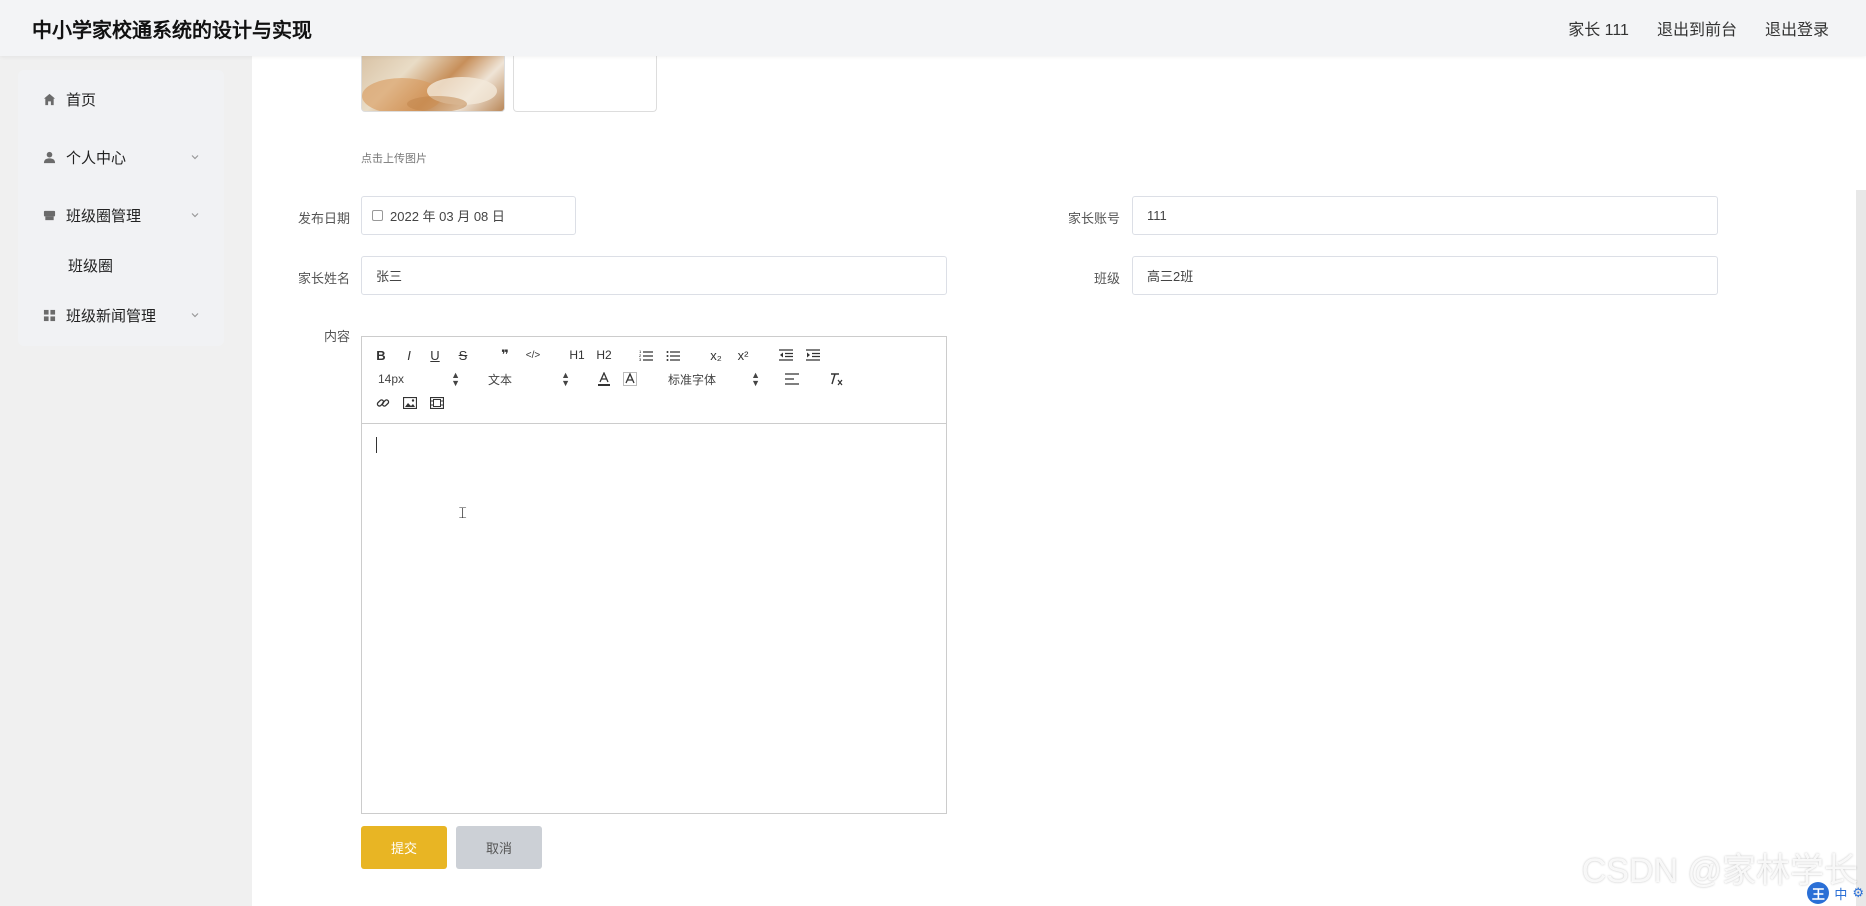  I want to click on indent-button, so click(813, 355).